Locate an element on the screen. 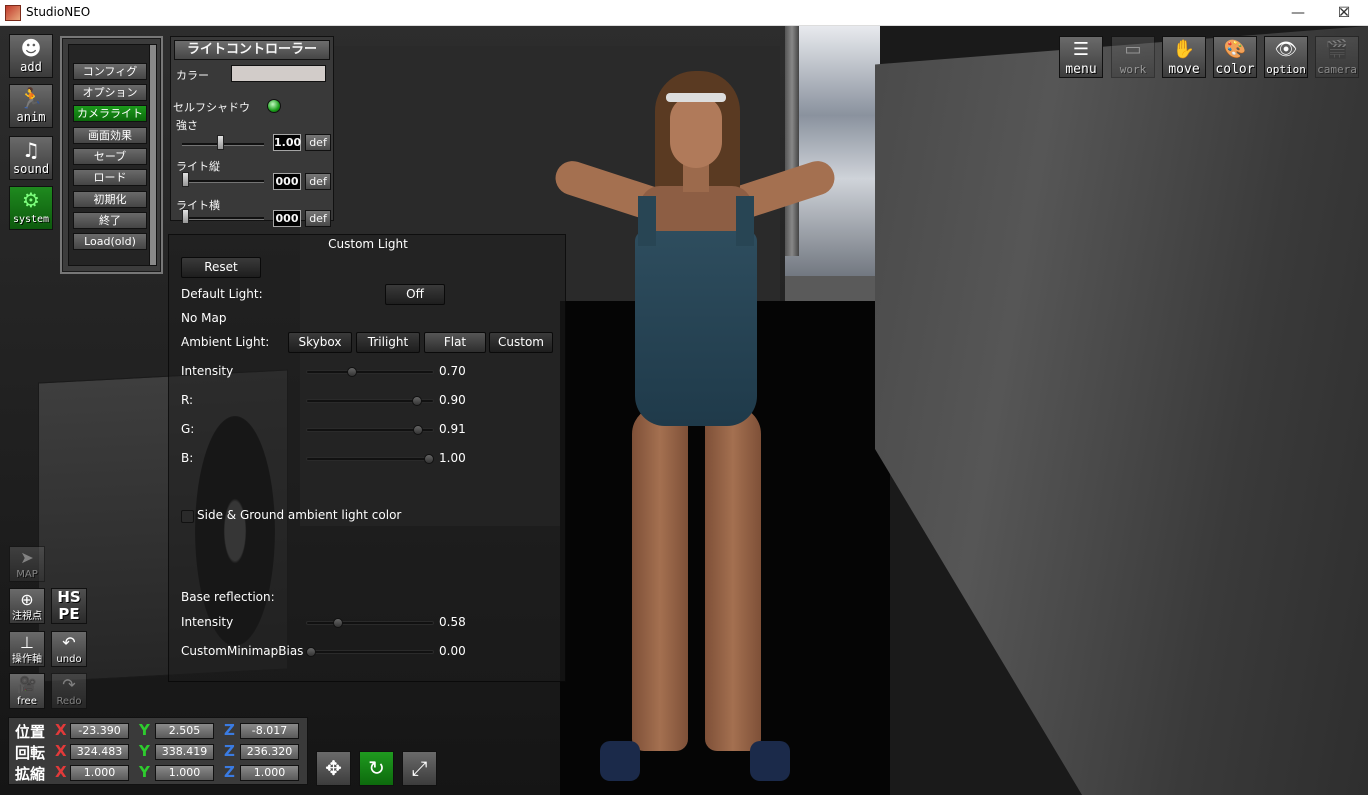 This screenshot has height=795, width=1368. map-label: MAP is located at coordinates (27, 574).